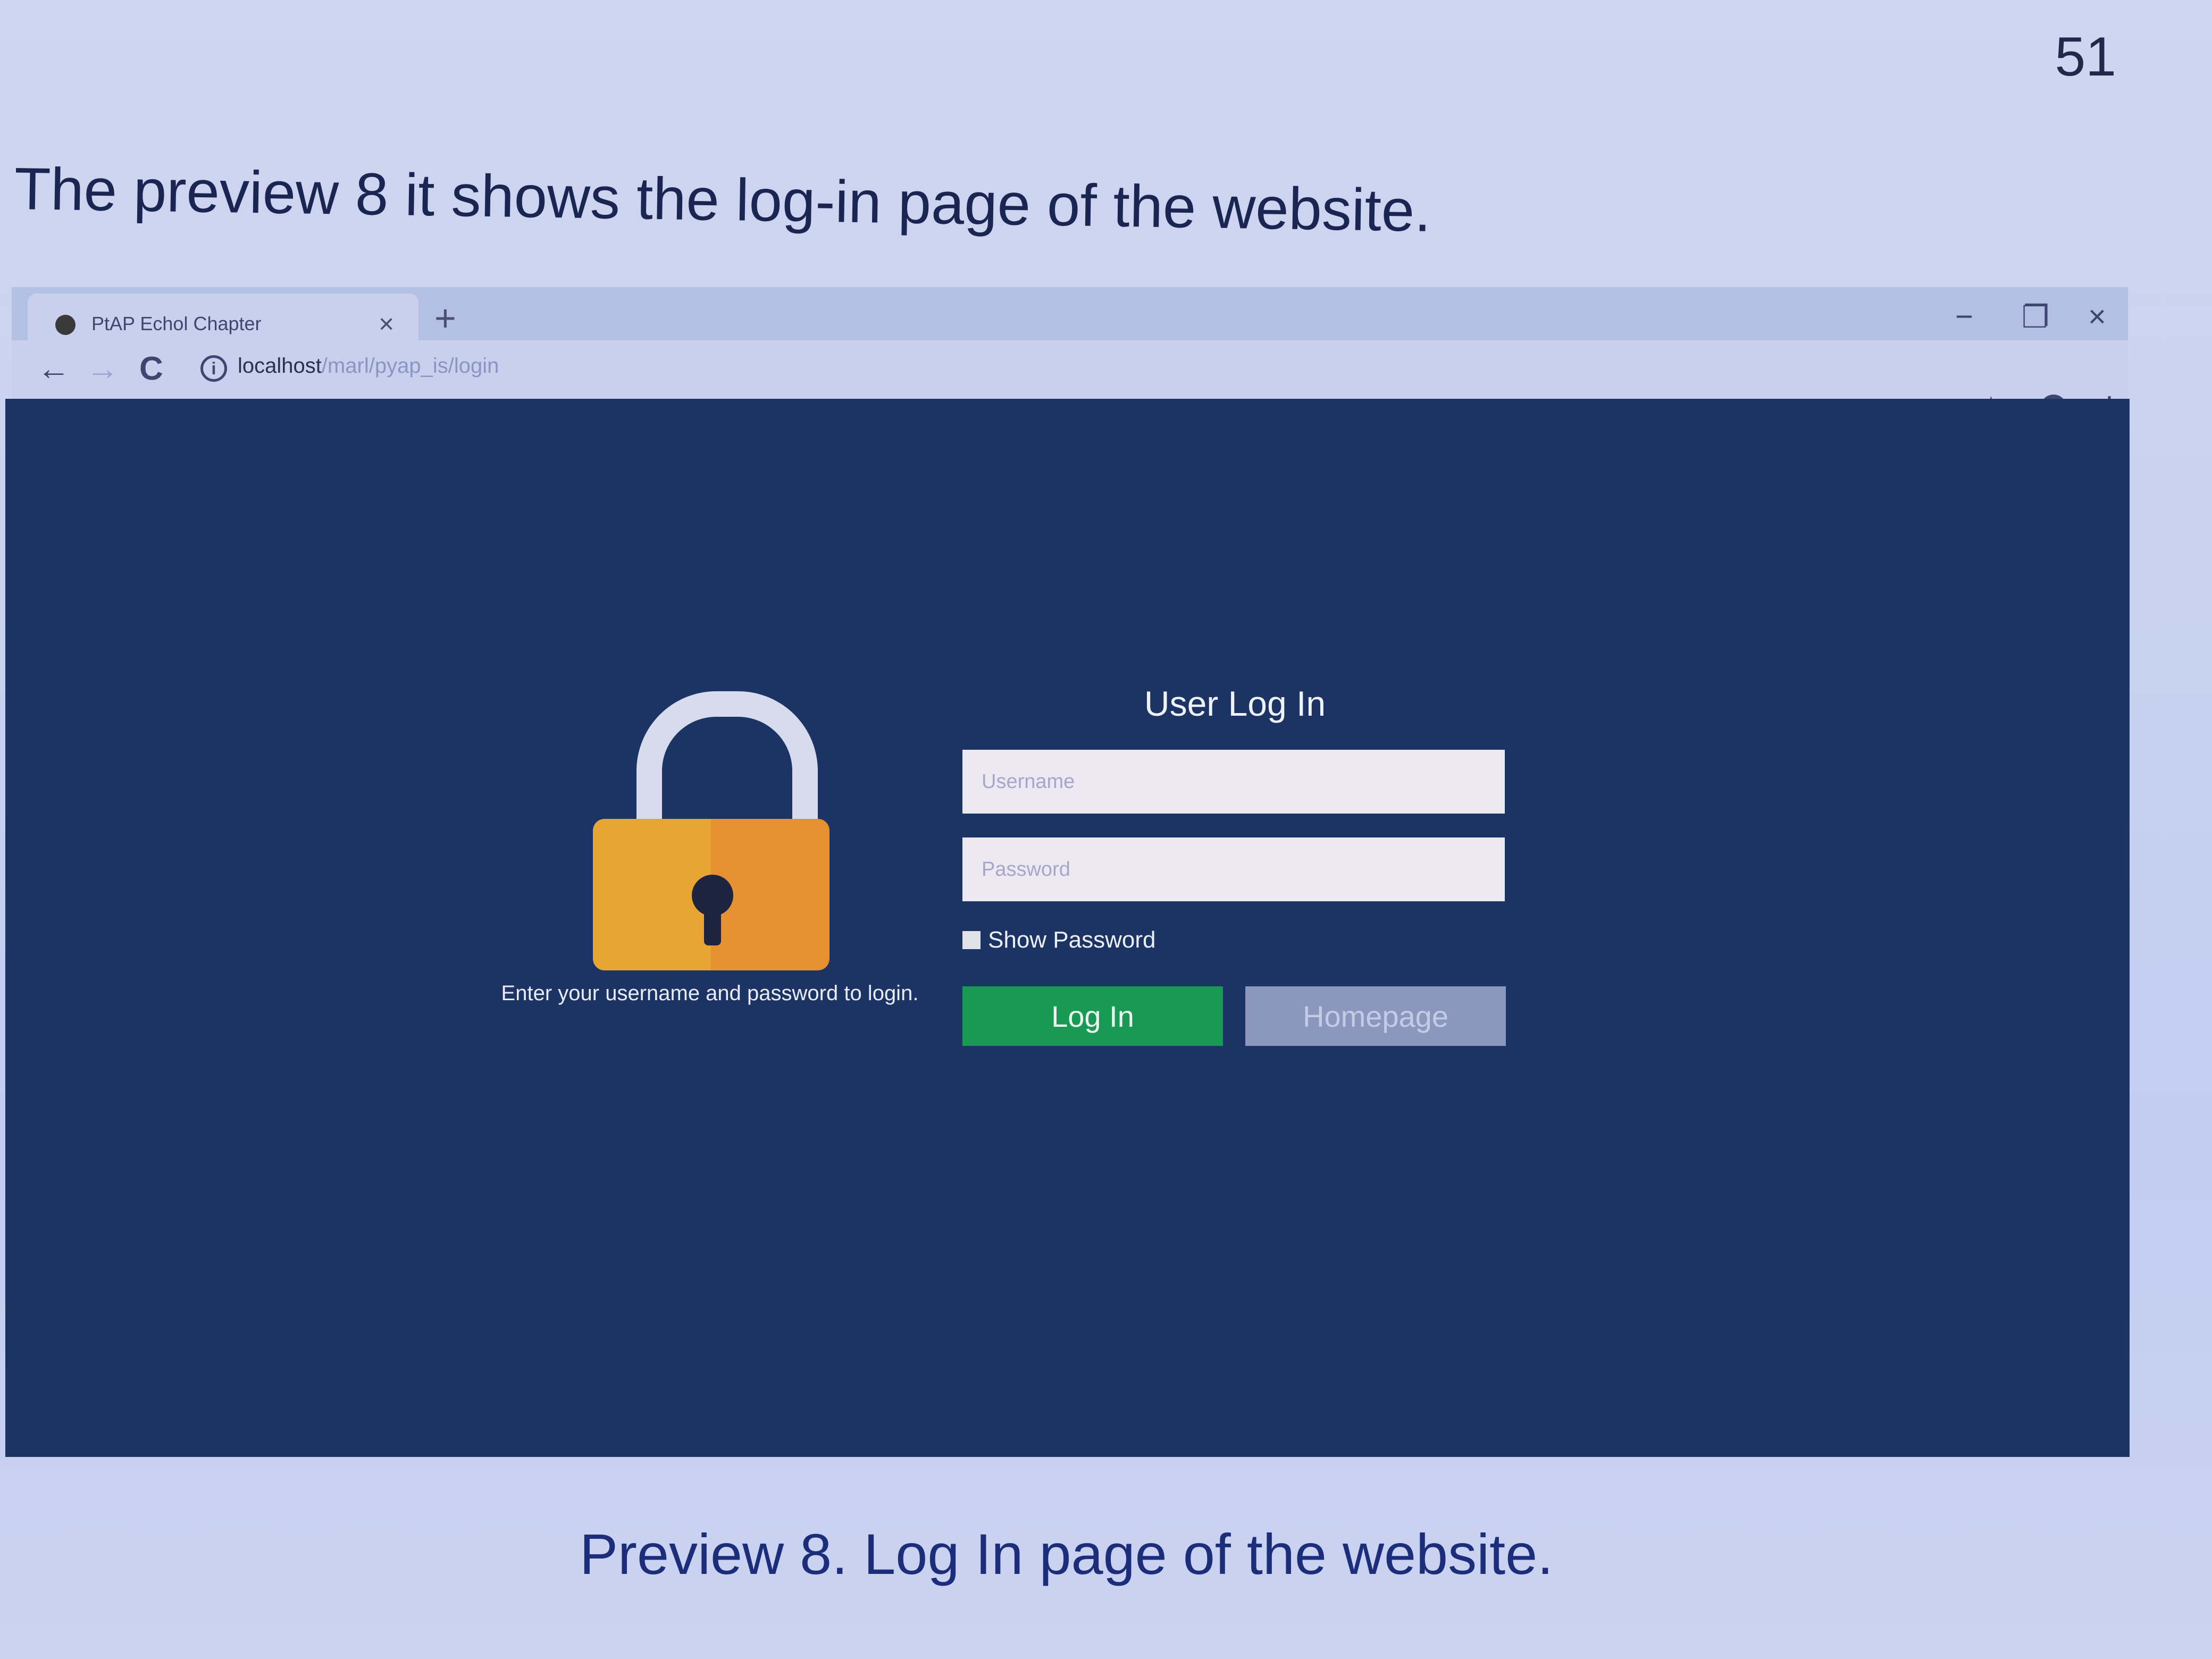  I want to click on show-password-label: Show Password, so click(1072, 940).